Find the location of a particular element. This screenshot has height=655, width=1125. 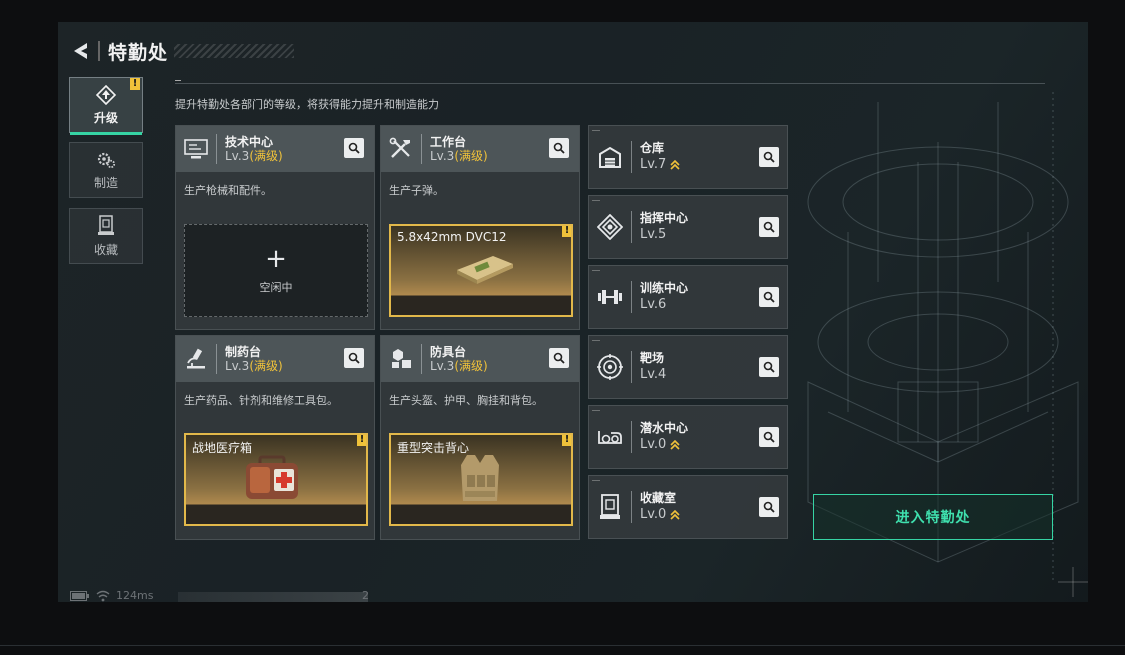

monitor-icon is located at coordinates (196, 149).